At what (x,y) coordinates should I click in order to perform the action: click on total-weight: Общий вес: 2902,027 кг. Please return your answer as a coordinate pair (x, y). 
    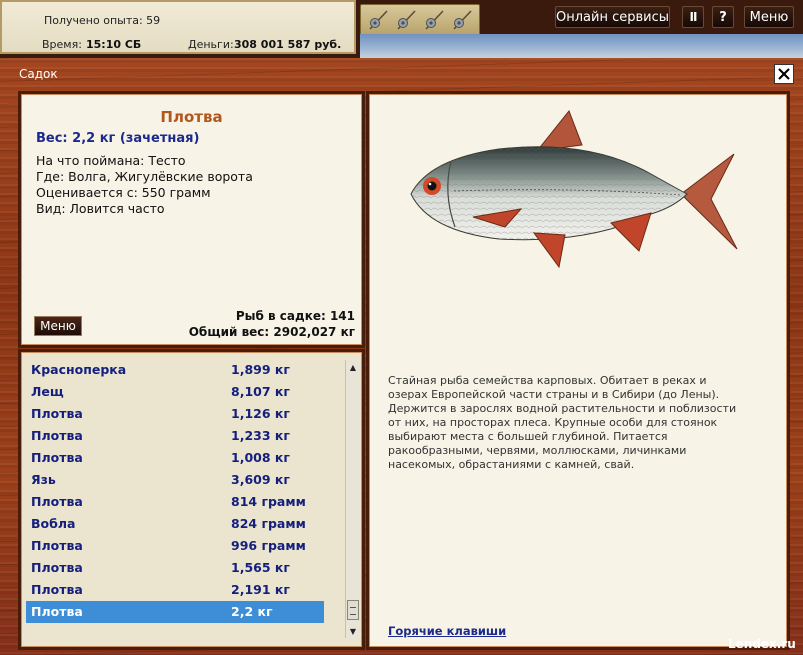
    Looking at the image, I should click on (271, 332).